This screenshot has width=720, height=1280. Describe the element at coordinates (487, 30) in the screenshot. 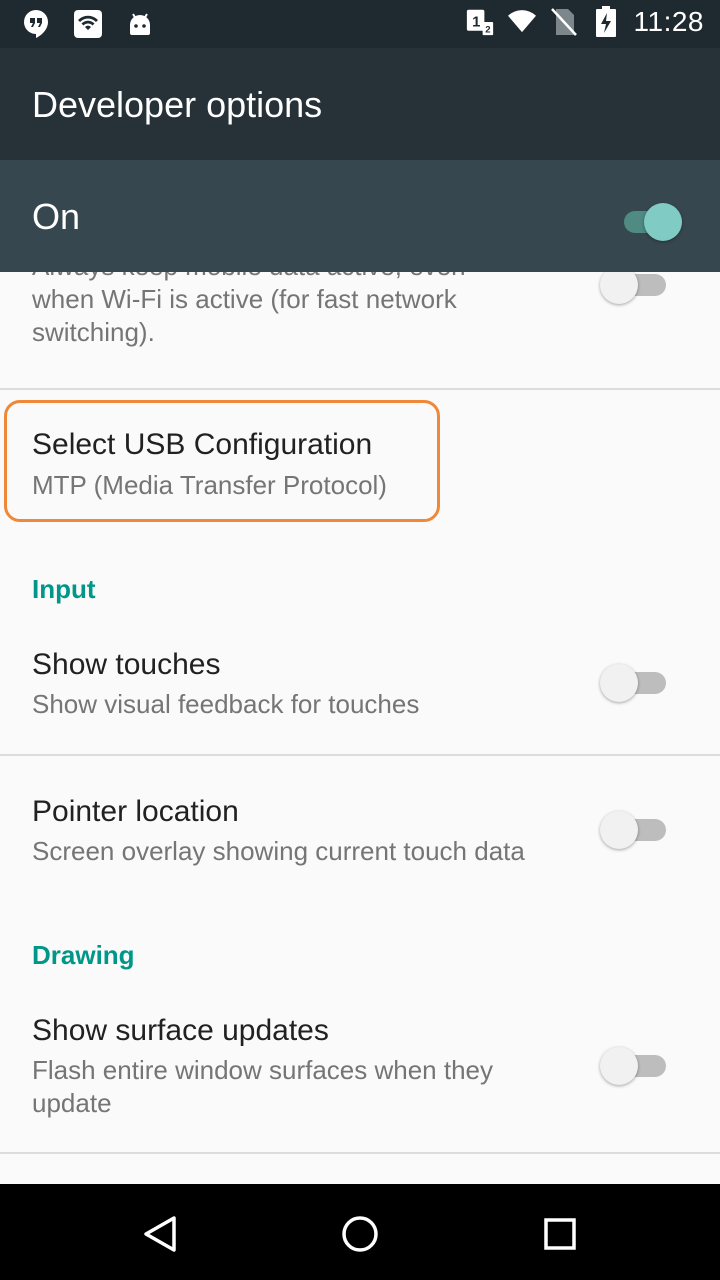

I see `svg-text: 2` at that location.